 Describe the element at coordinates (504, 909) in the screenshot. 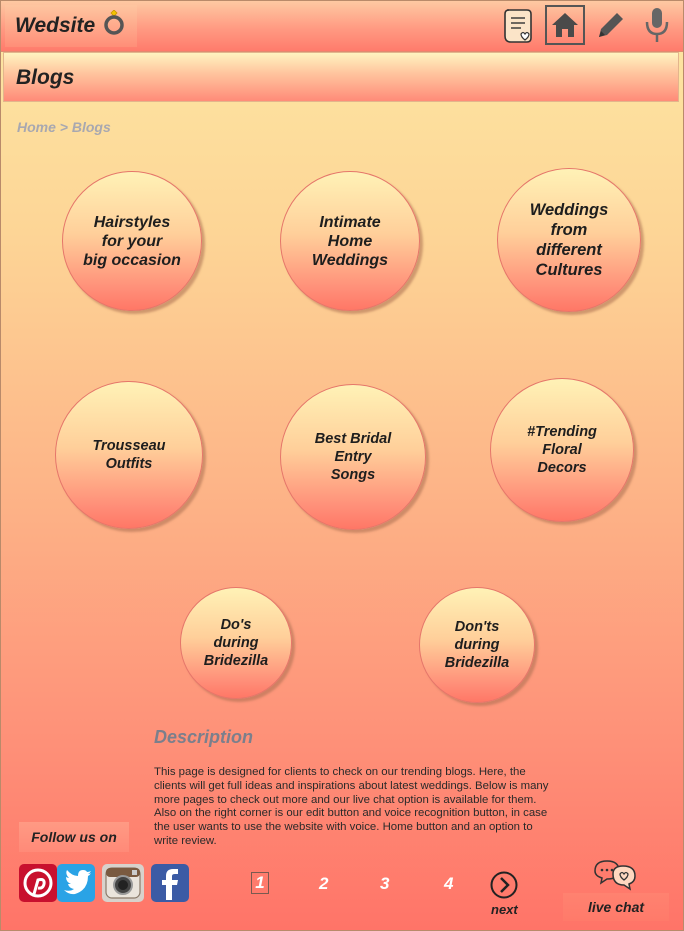

I see `next-label: next` at that location.